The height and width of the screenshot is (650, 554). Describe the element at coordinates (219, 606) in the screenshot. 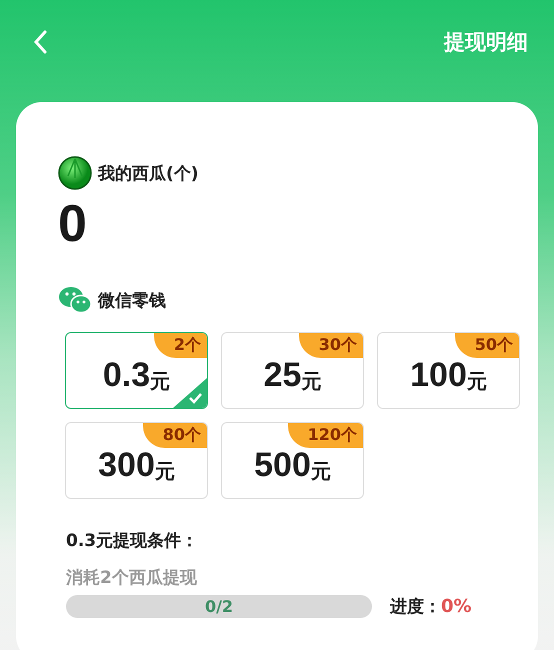

I see `progress-count: 0/2` at that location.